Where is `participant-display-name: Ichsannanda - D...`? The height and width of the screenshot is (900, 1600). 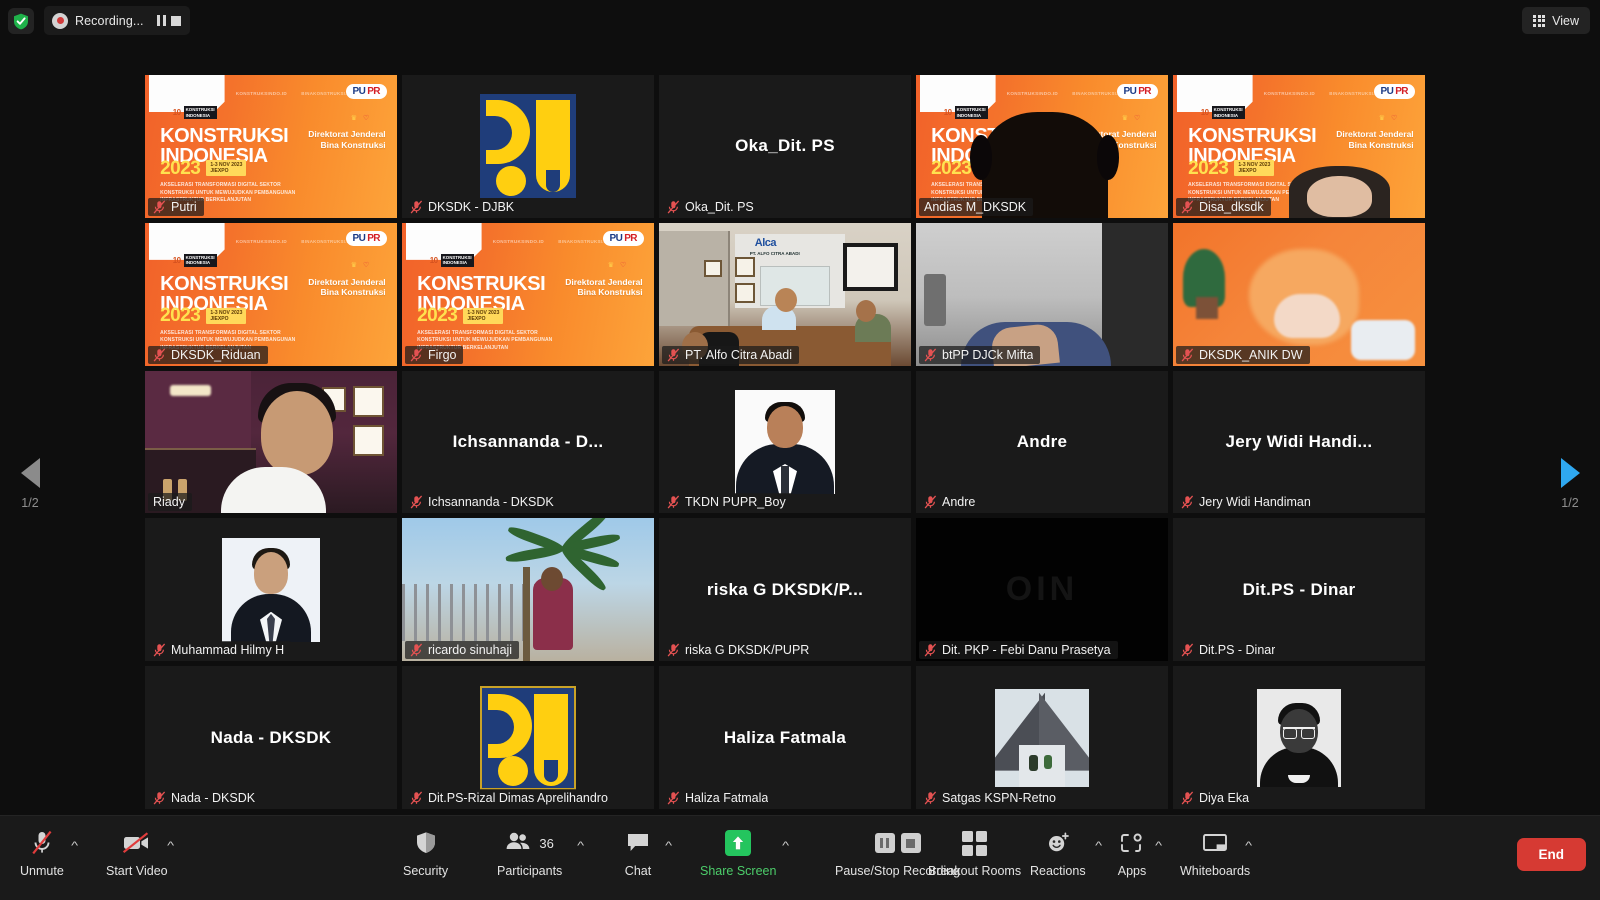 participant-display-name: Ichsannanda - D... is located at coordinates (528, 441).